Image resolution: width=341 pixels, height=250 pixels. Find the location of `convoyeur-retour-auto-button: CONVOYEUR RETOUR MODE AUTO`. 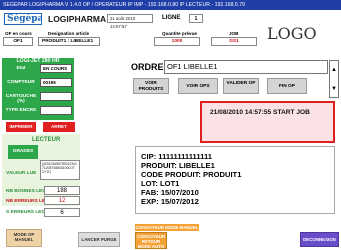

convoyeur-retour-auto-button: CONVOYEUR RETOUR MODE AUTO is located at coordinates (151, 240).